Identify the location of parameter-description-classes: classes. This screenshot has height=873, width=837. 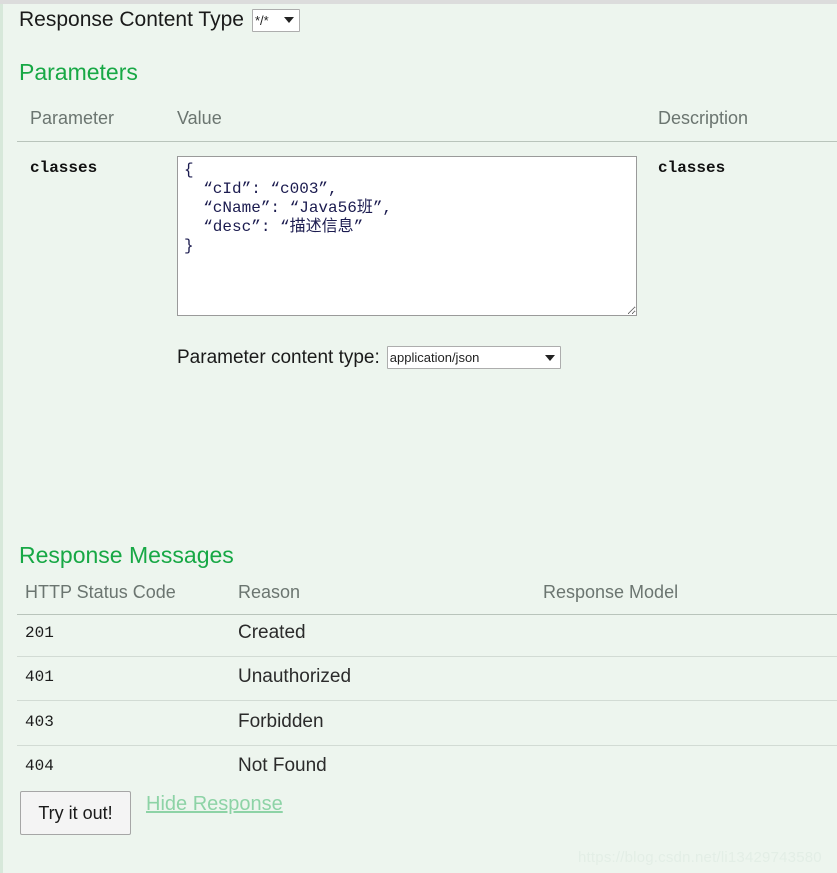
(692, 168).